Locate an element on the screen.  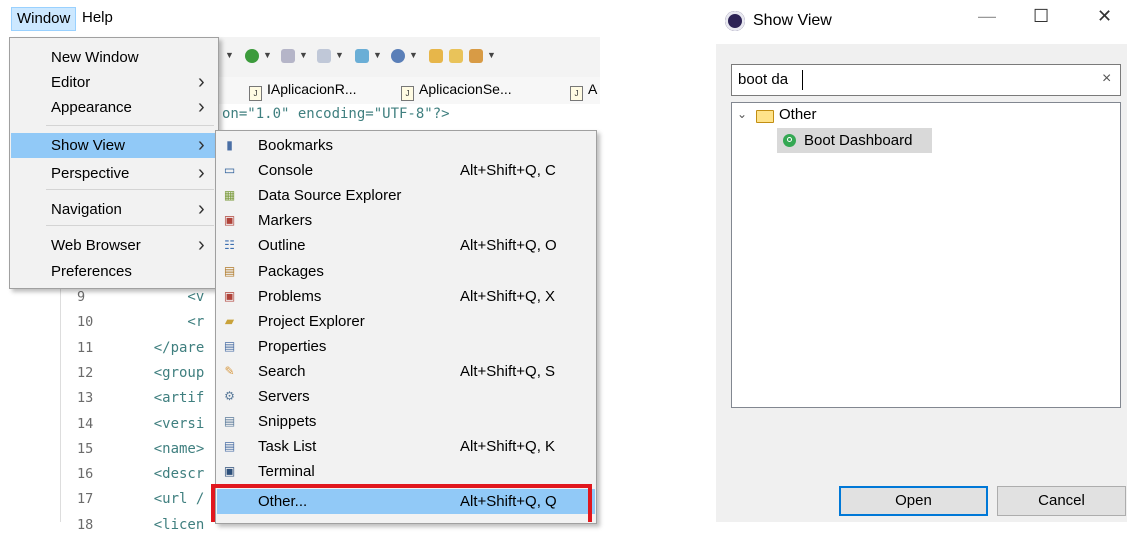
text-caret is located at coordinates (802, 80).